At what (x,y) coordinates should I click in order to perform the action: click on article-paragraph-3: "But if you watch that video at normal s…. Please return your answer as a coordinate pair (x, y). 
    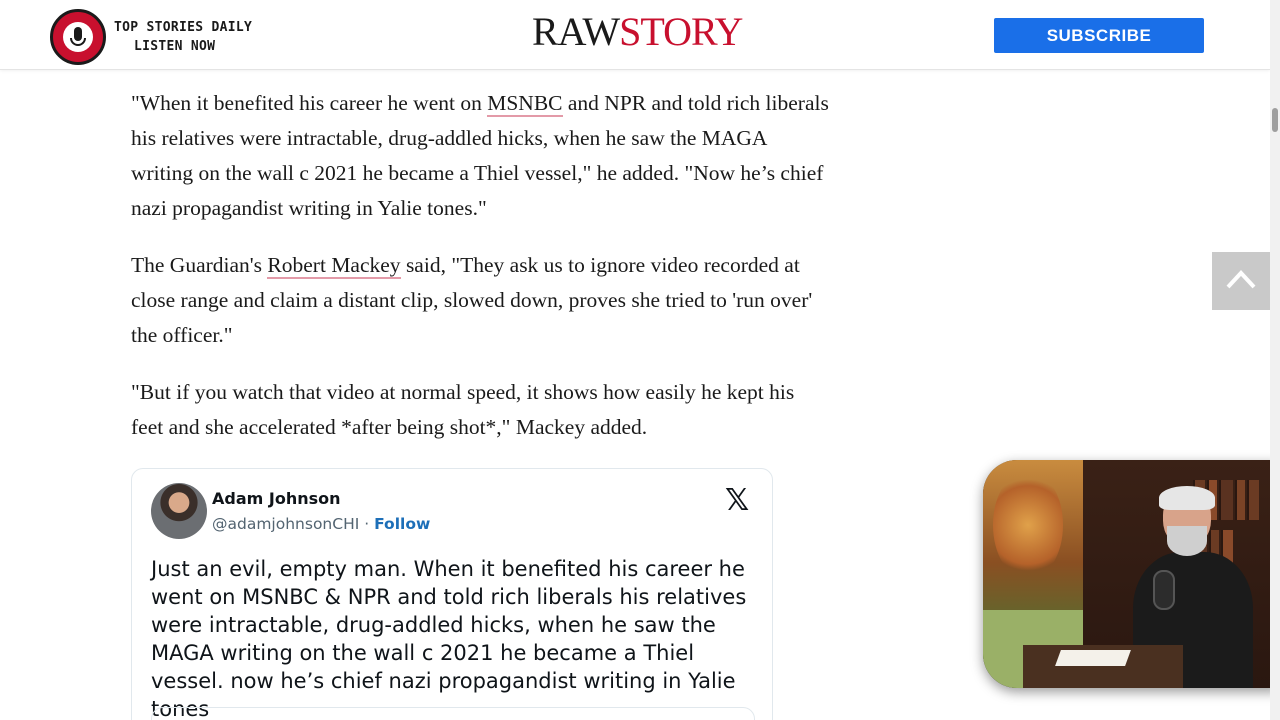
    Looking at the image, I should click on (463, 409).